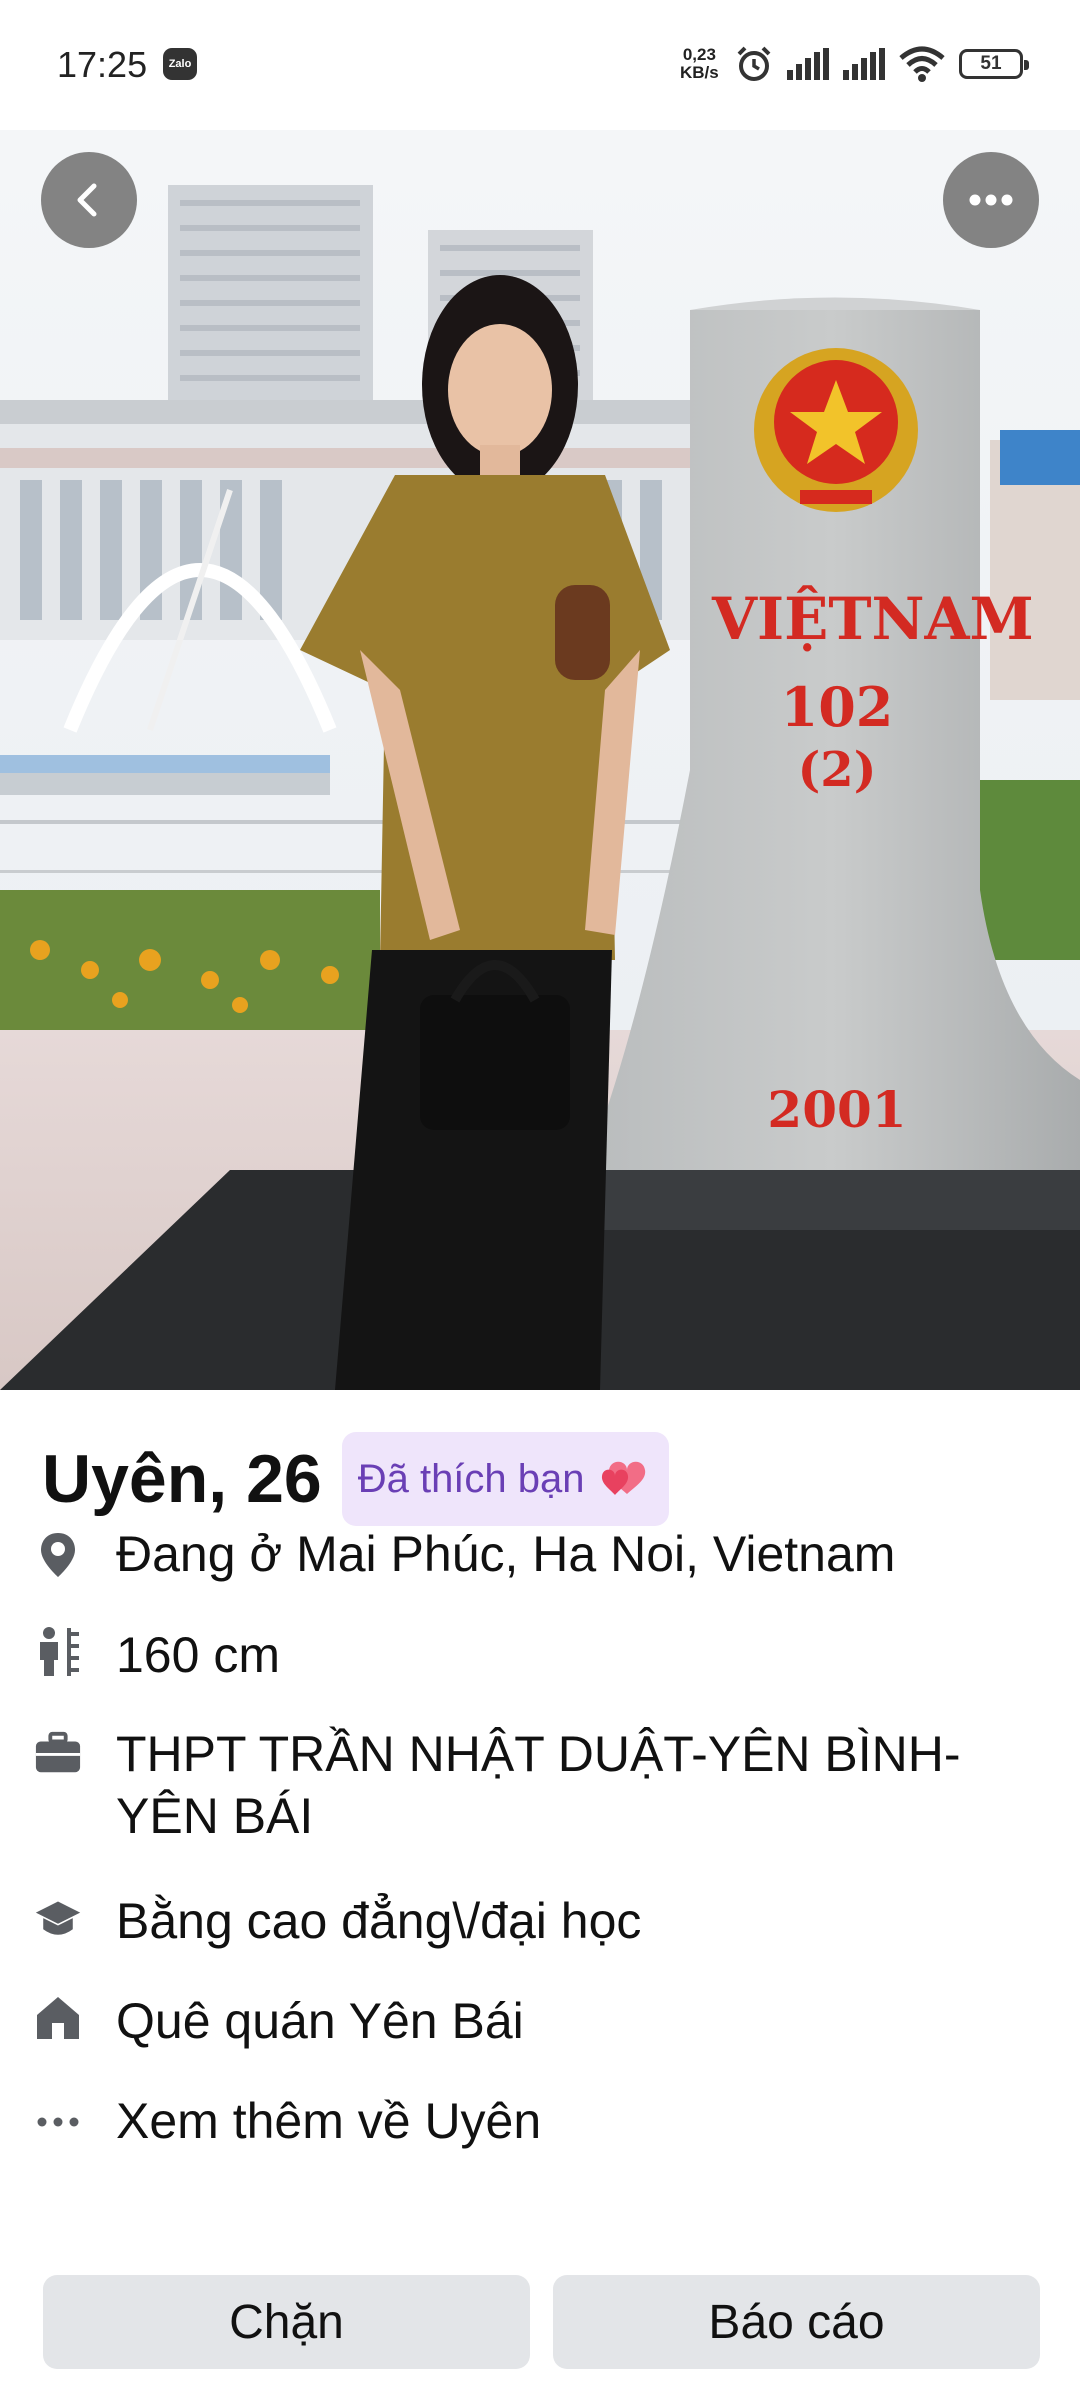 This screenshot has height=2400, width=1080. I want to click on stone-number-text: 102, so click(837, 707).